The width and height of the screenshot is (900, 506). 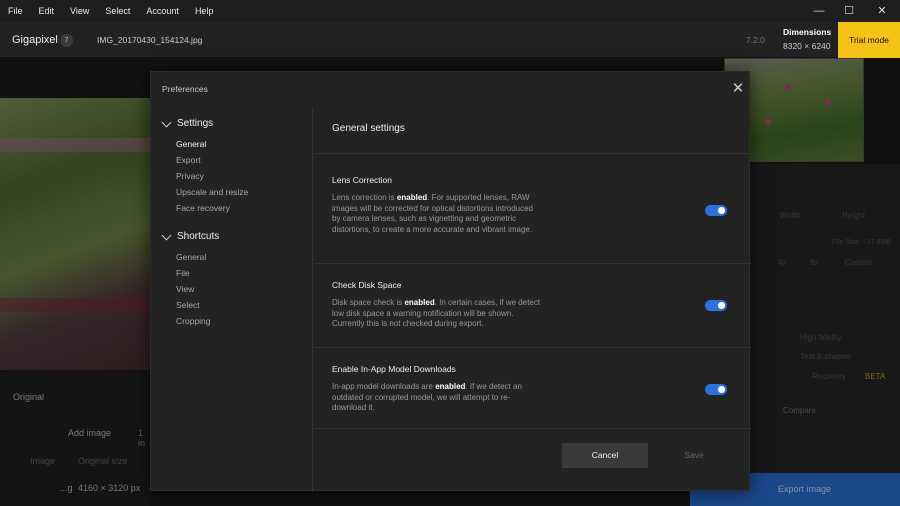 I want to click on dimensions-value: 8320 × 6240, so click(x=807, y=46).